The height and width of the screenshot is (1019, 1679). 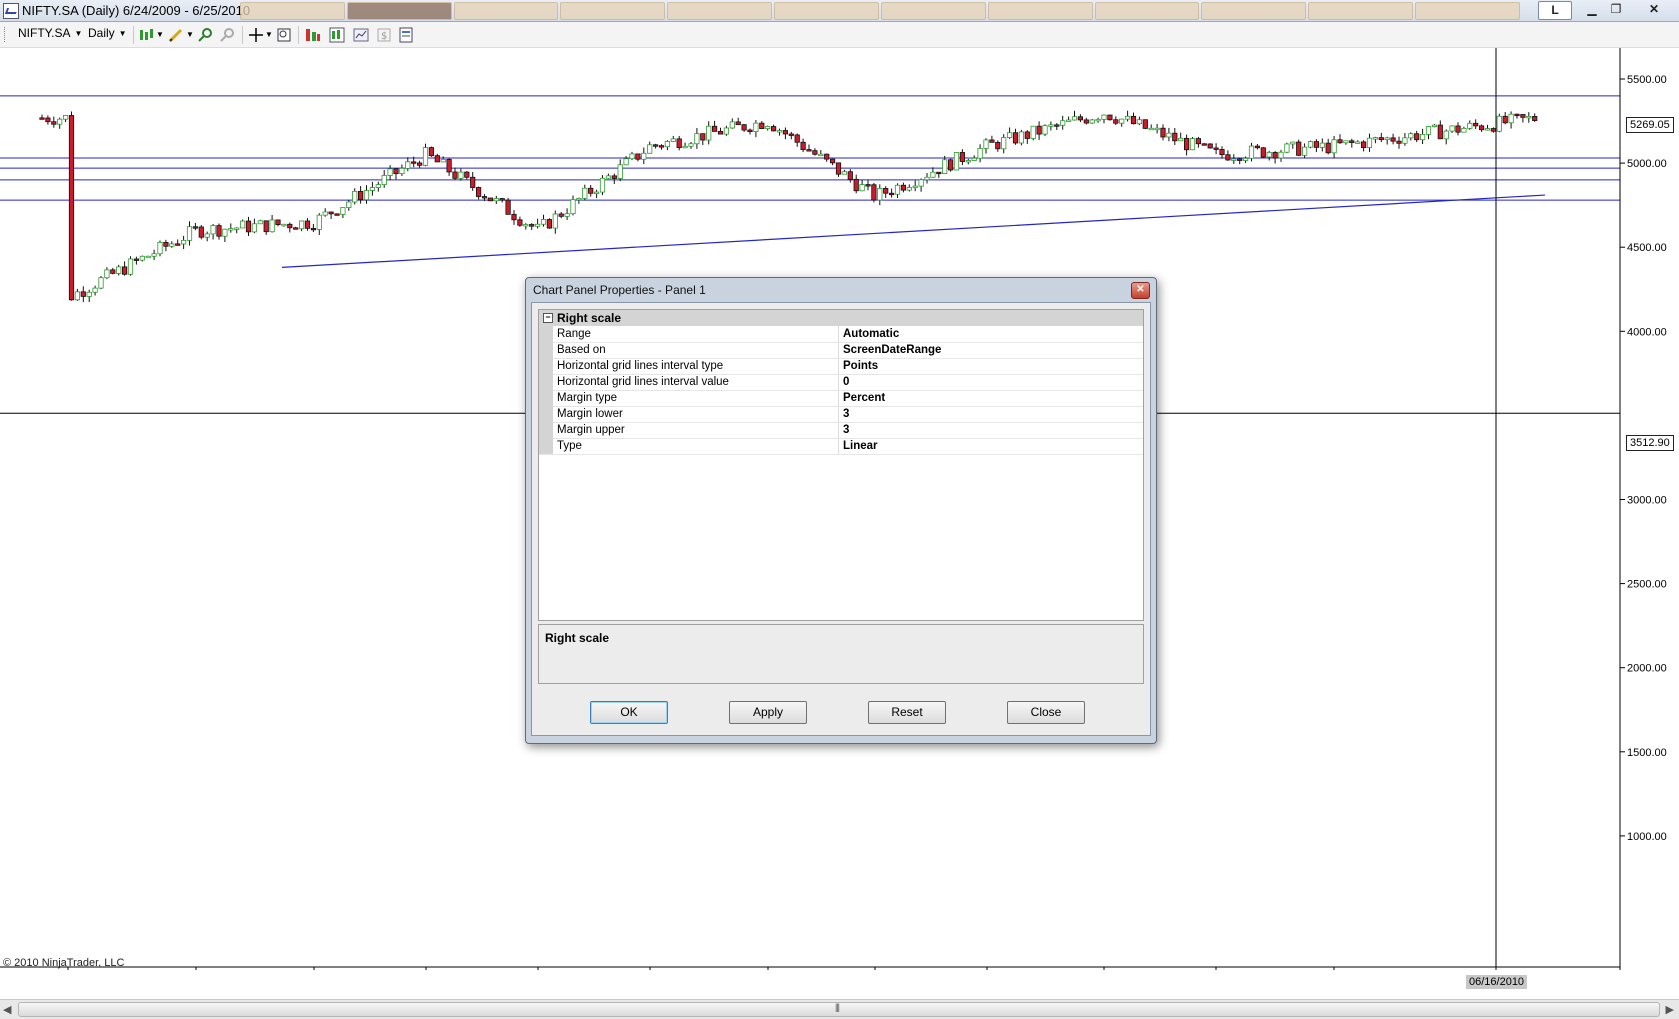 I want to click on price-tick-label: 4500.00, so click(x=1647, y=248).